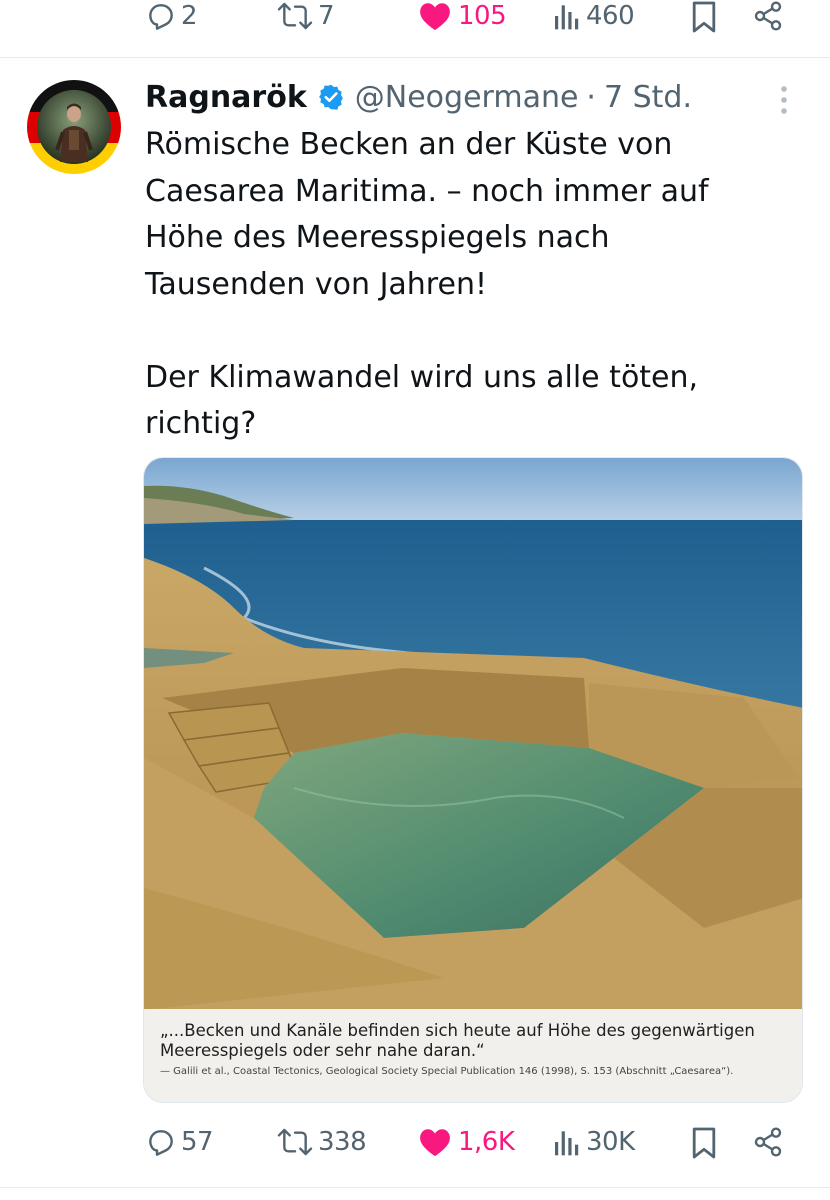  I want to click on like-count: 105, so click(482, 16).